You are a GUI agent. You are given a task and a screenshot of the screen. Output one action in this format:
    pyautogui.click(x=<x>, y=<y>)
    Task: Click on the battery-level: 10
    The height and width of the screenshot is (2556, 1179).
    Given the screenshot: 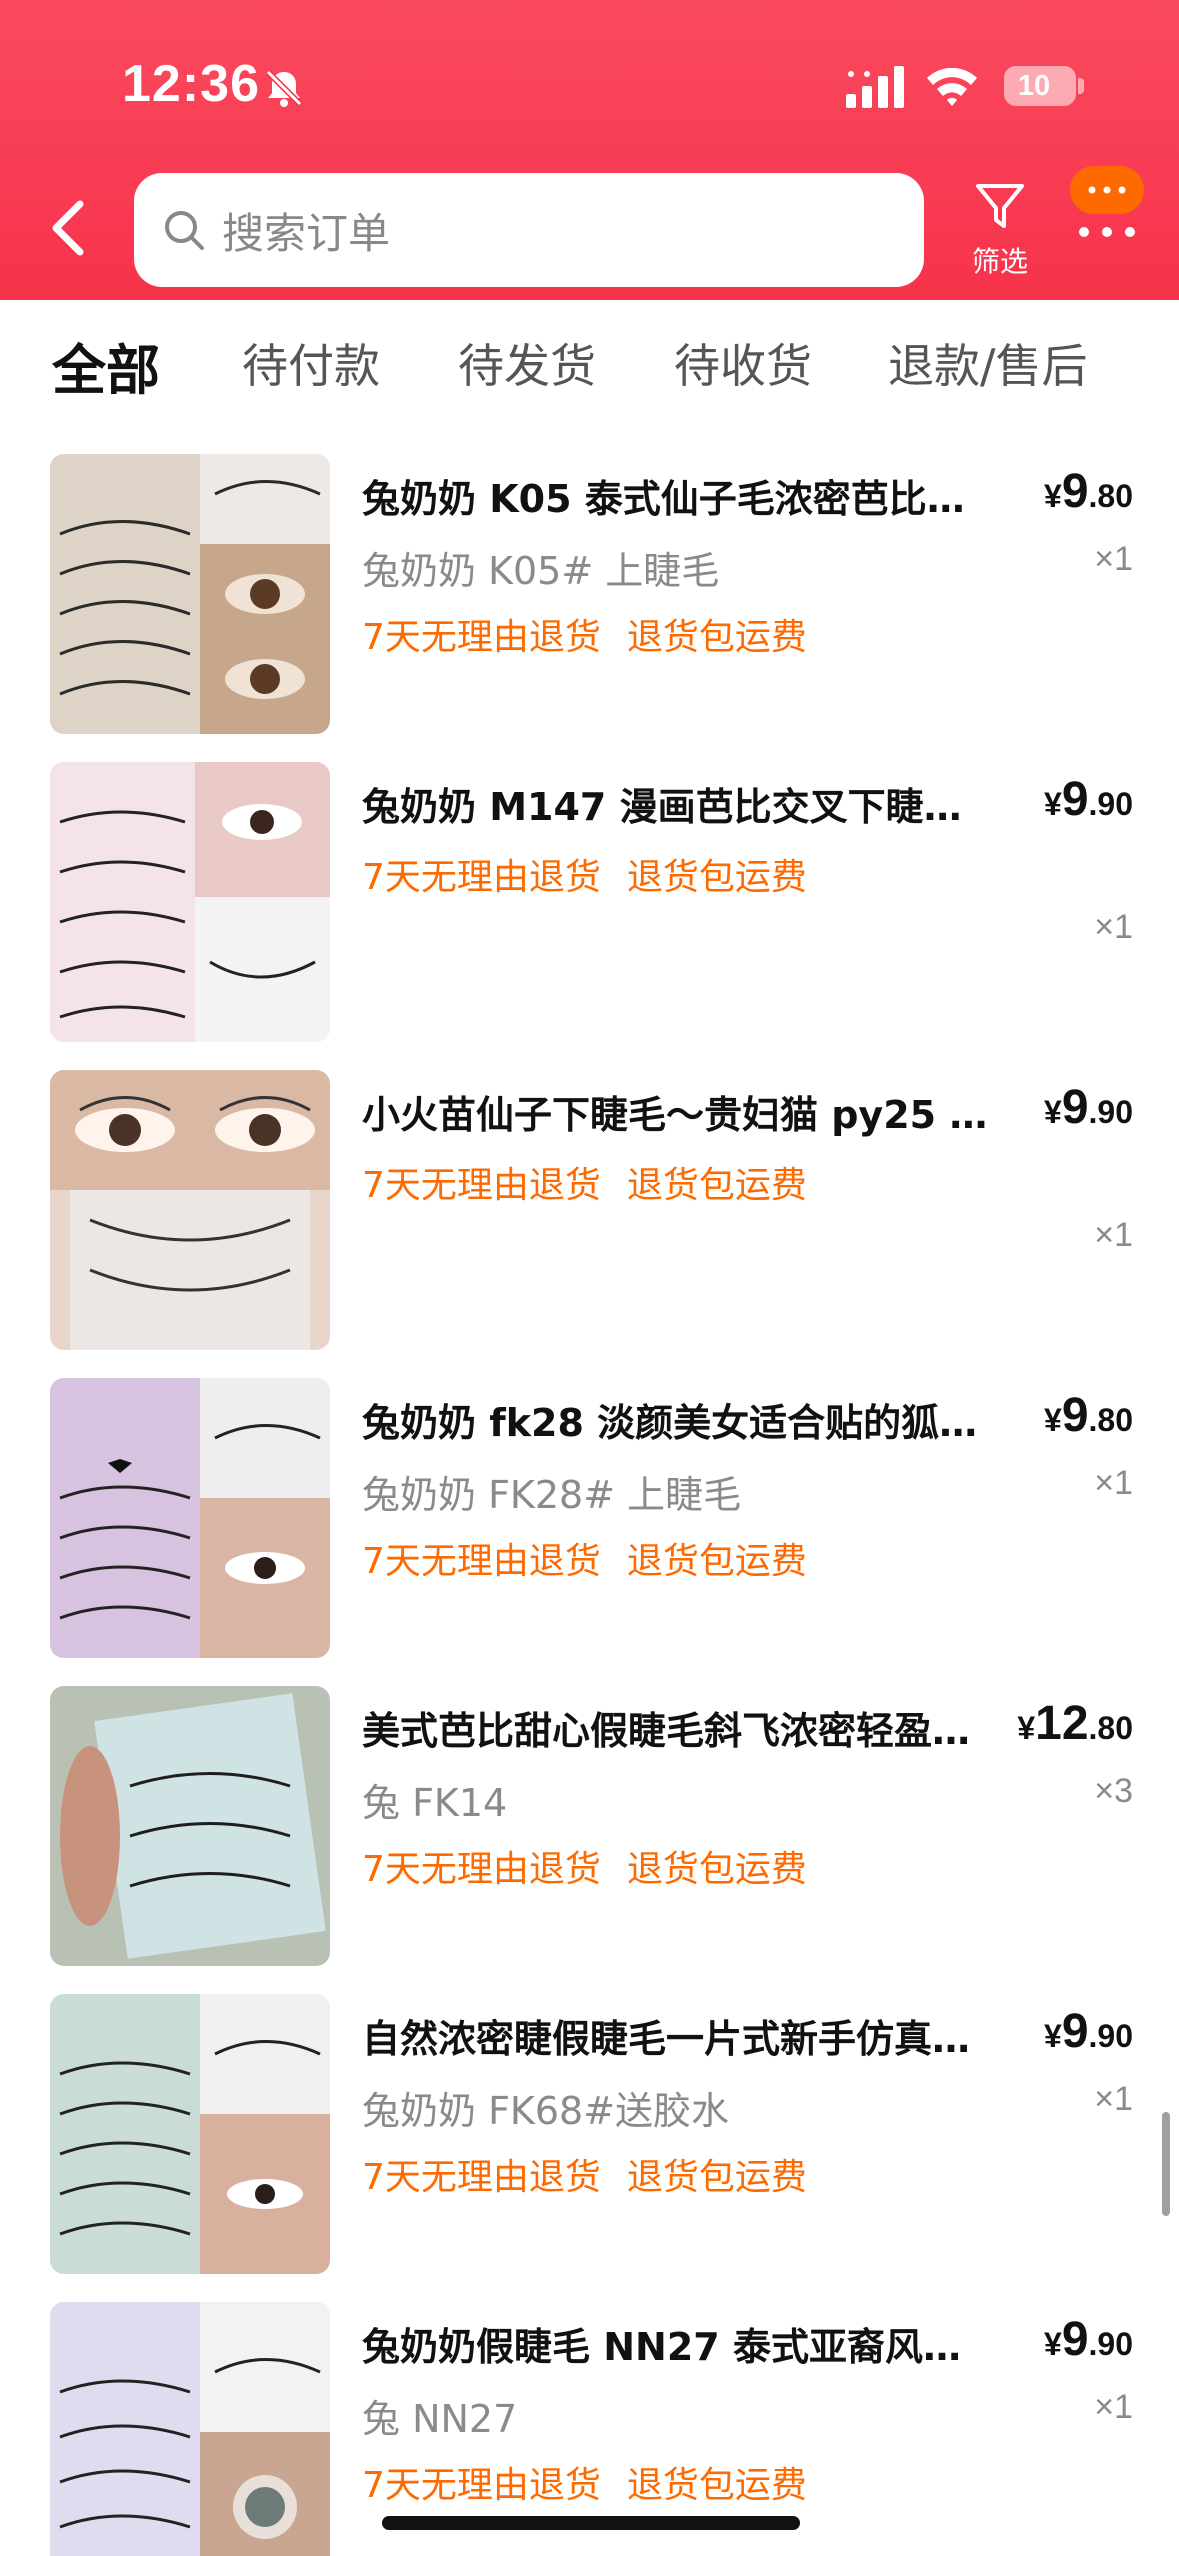 What is the action you would take?
    pyautogui.click(x=1034, y=86)
    